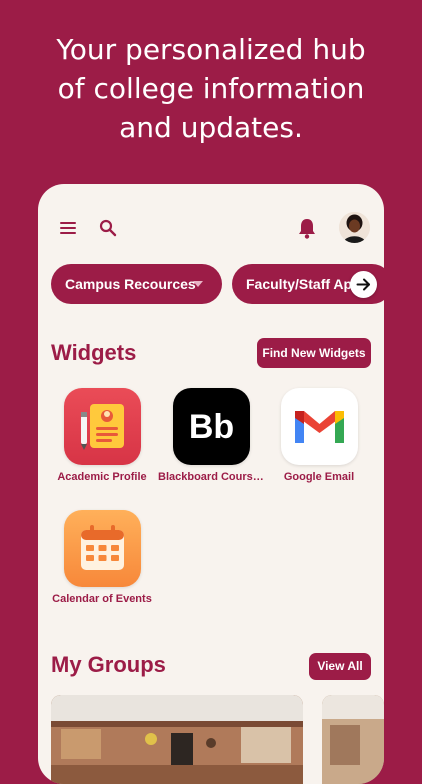 Image resolution: width=422 pixels, height=784 pixels. I want to click on widgets-heading: Widgets, so click(94, 352).